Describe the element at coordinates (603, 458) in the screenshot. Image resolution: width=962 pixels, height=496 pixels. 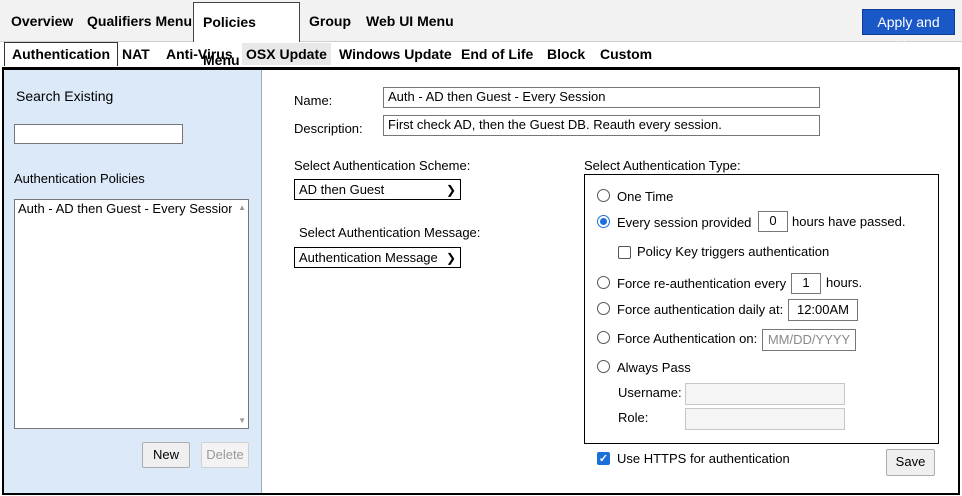
I see `https-checkbox: ✓` at that location.